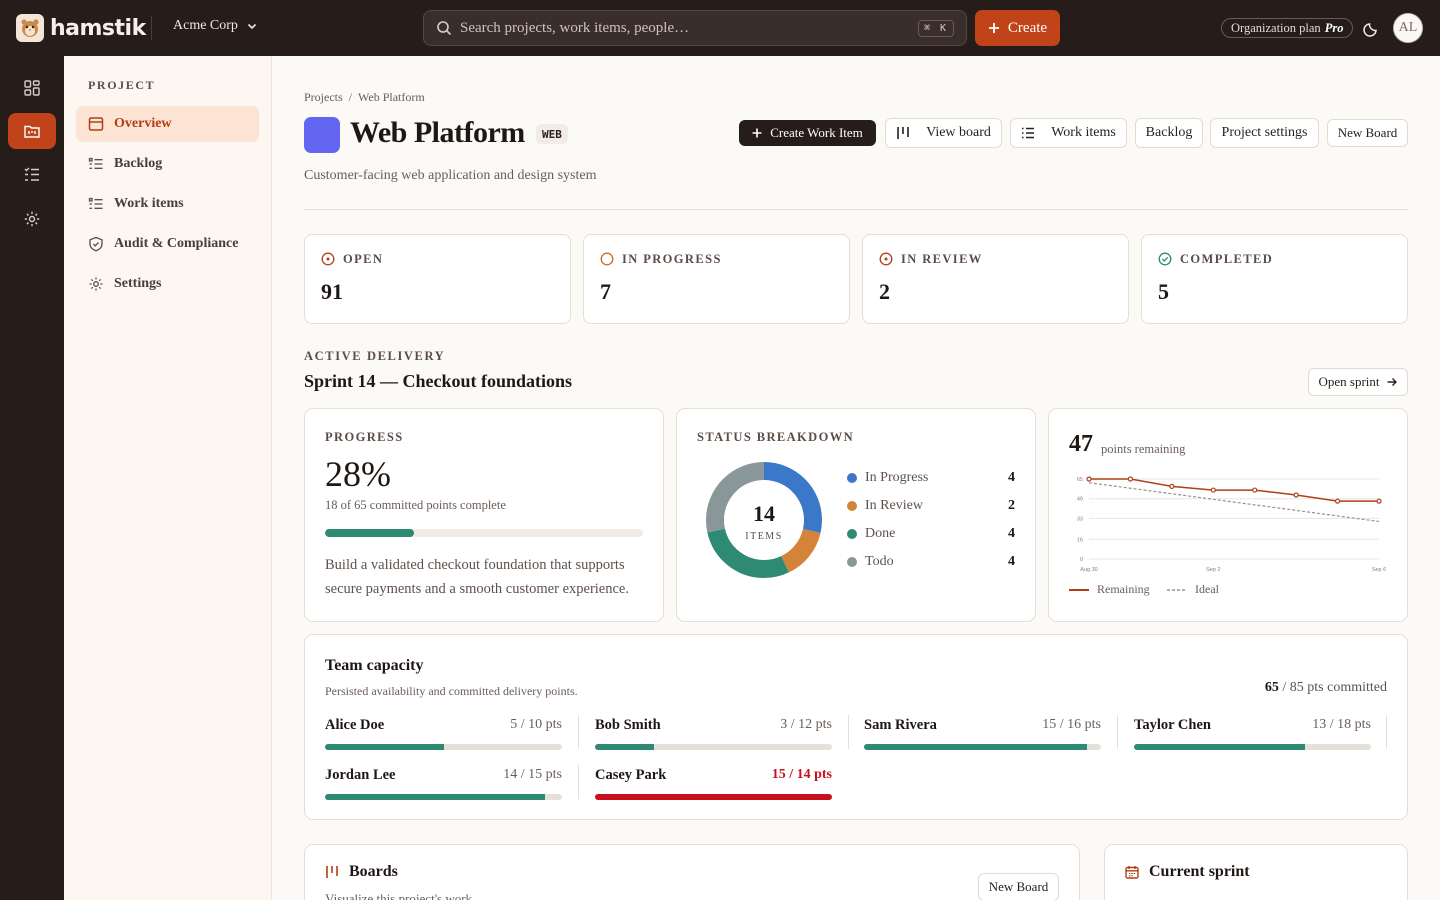 The height and width of the screenshot is (900, 1440). I want to click on moon-icon, so click(1372, 28).